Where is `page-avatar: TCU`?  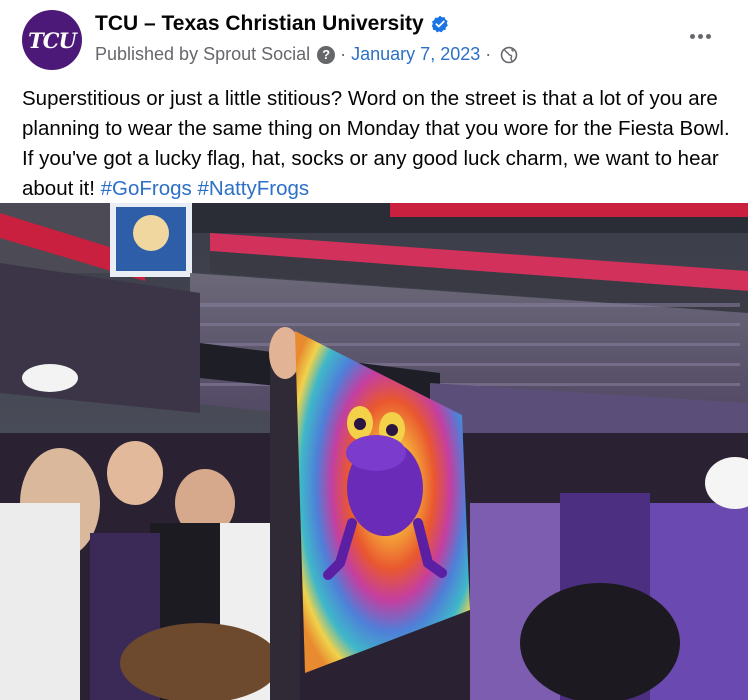
page-avatar: TCU is located at coordinates (52, 40).